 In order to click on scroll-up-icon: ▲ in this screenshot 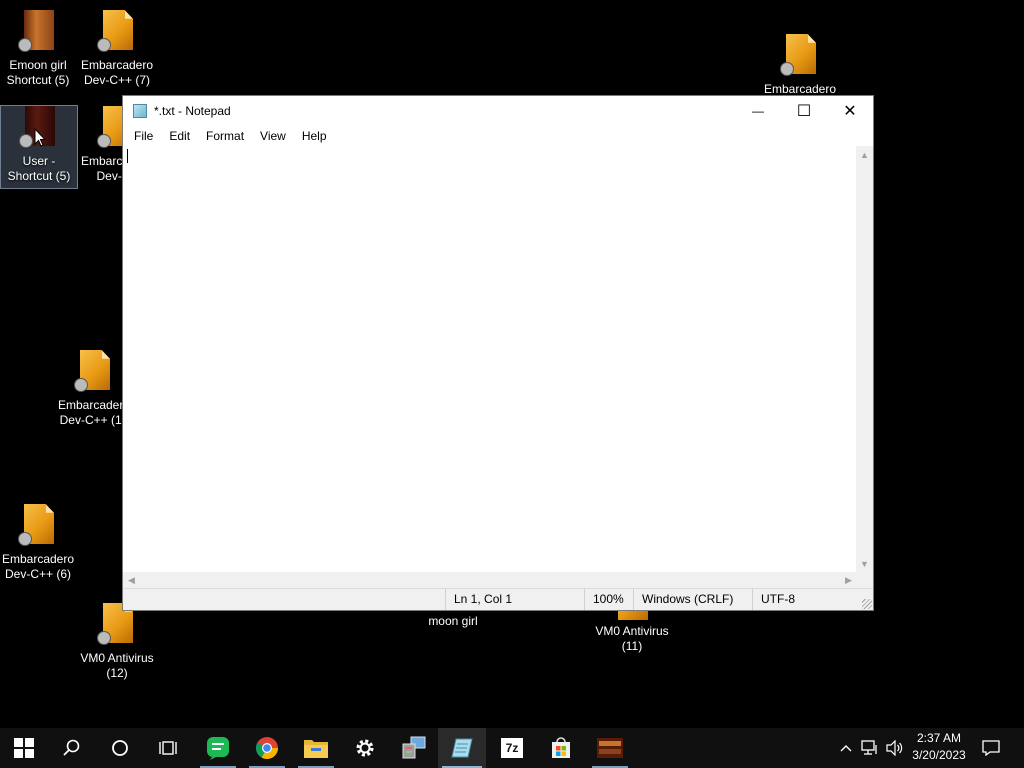, I will do `click(864, 154)`.